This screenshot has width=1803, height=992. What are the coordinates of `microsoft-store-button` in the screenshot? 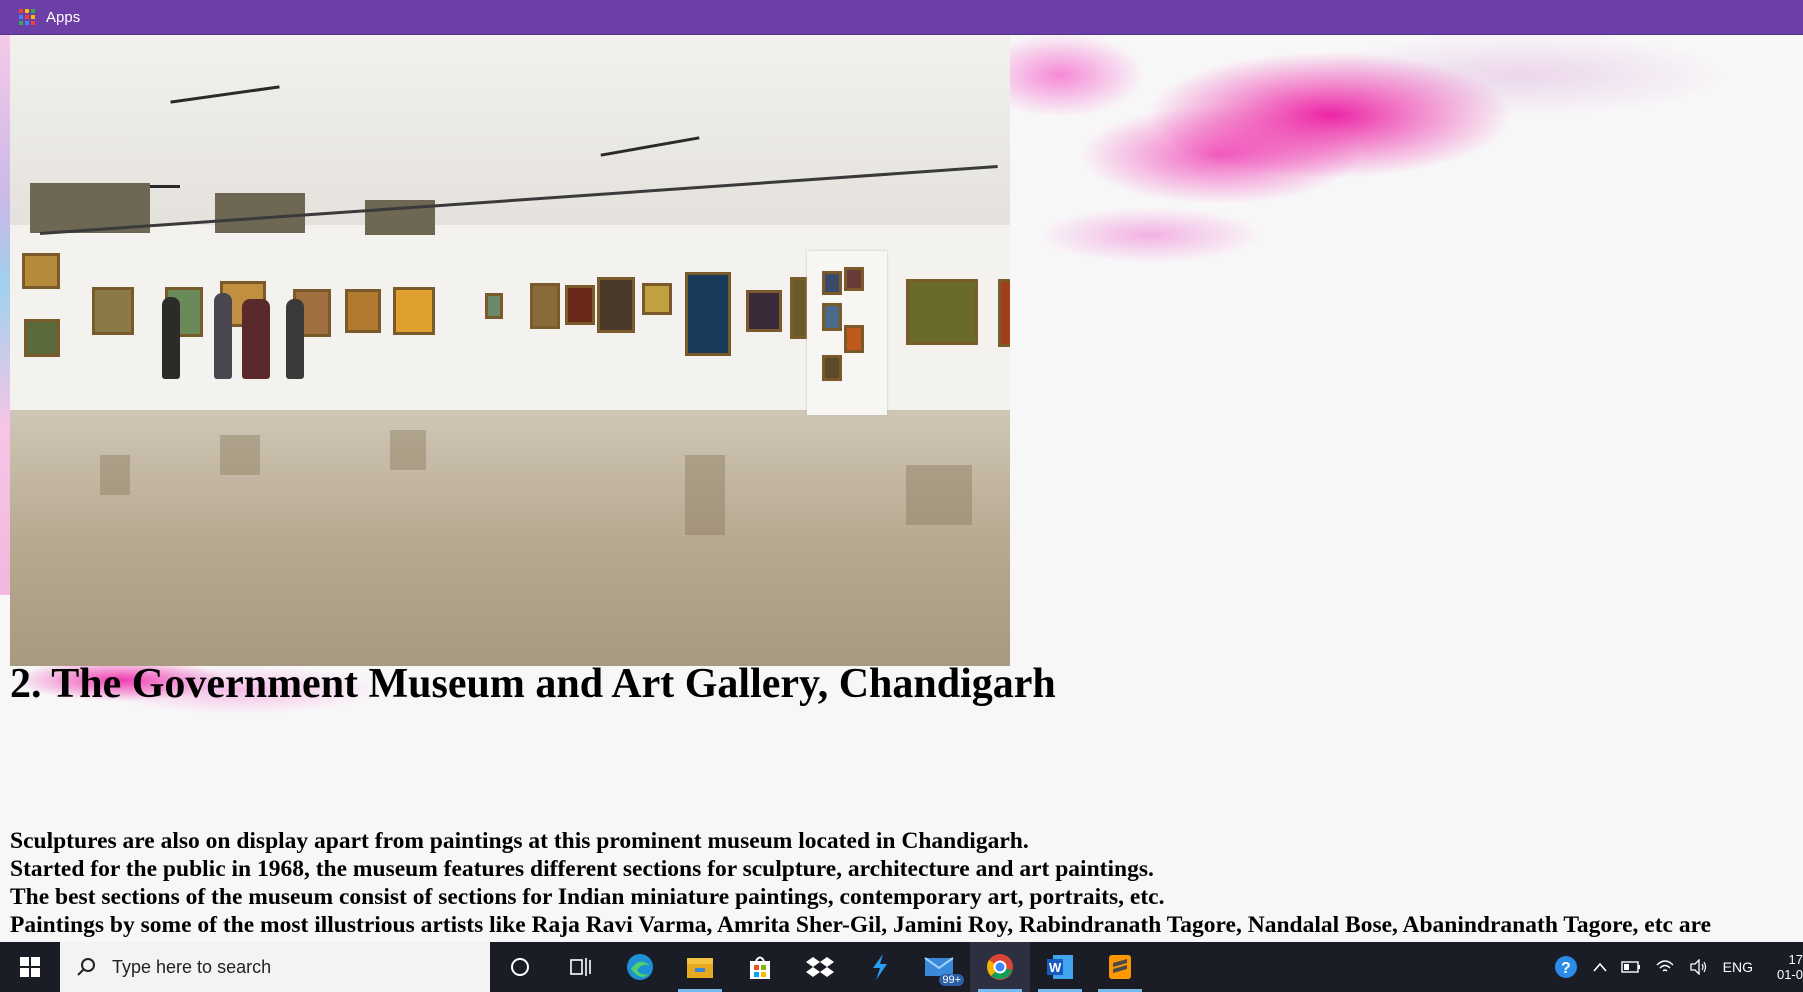 It's located at (760, 967).